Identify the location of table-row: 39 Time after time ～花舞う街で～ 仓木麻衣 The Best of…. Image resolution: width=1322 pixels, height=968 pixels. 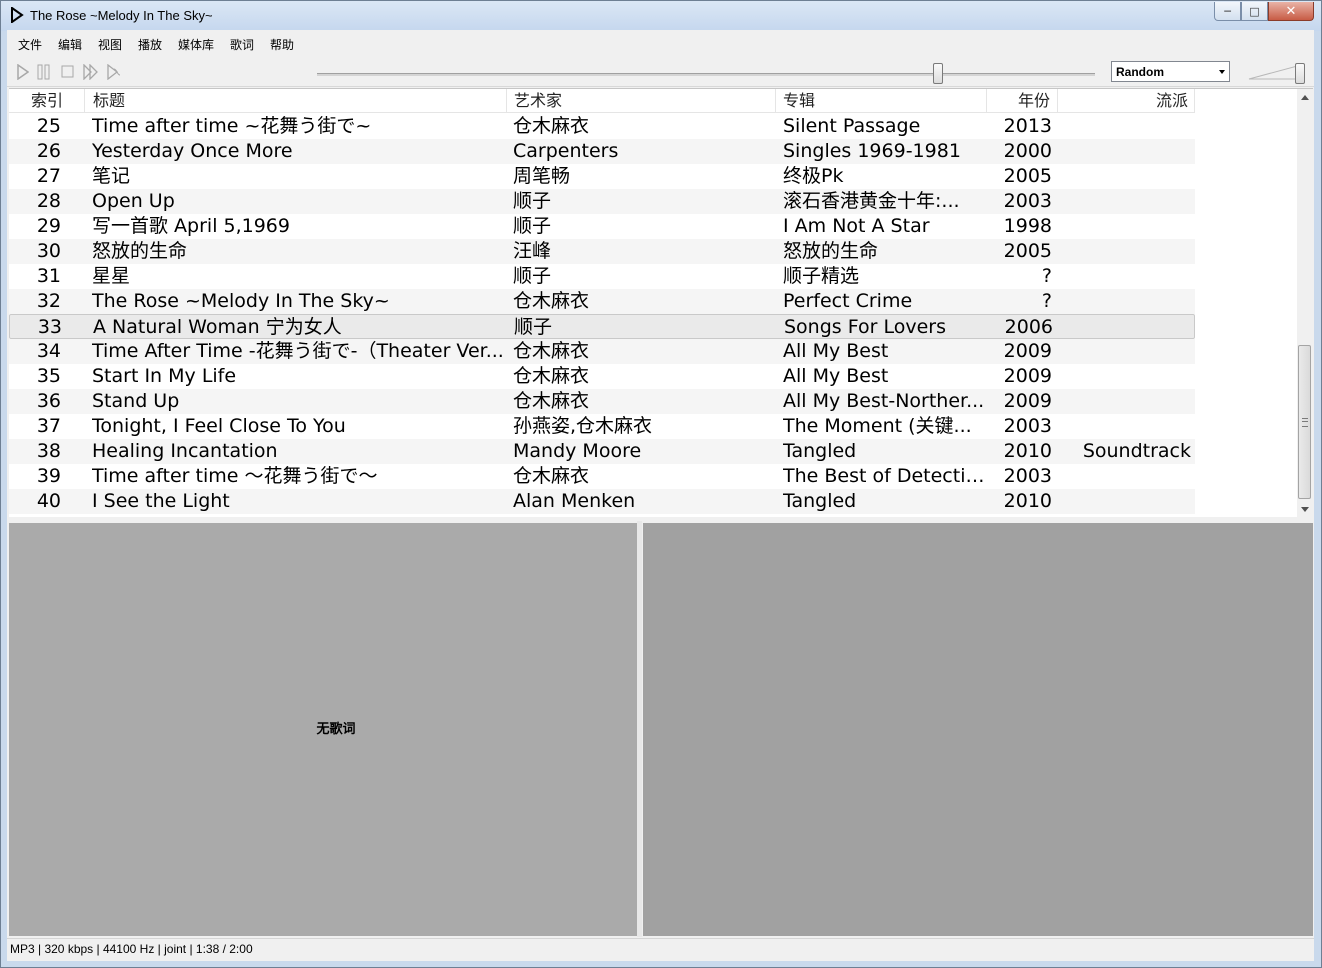
(602, 476).